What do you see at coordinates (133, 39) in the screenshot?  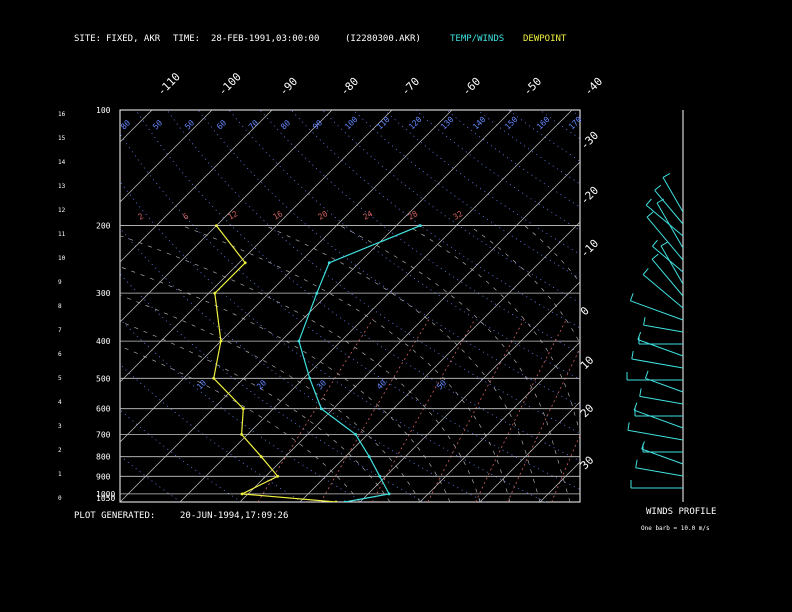 I see `site-value: FIXED, AKR` at bounding box center [133, 39].